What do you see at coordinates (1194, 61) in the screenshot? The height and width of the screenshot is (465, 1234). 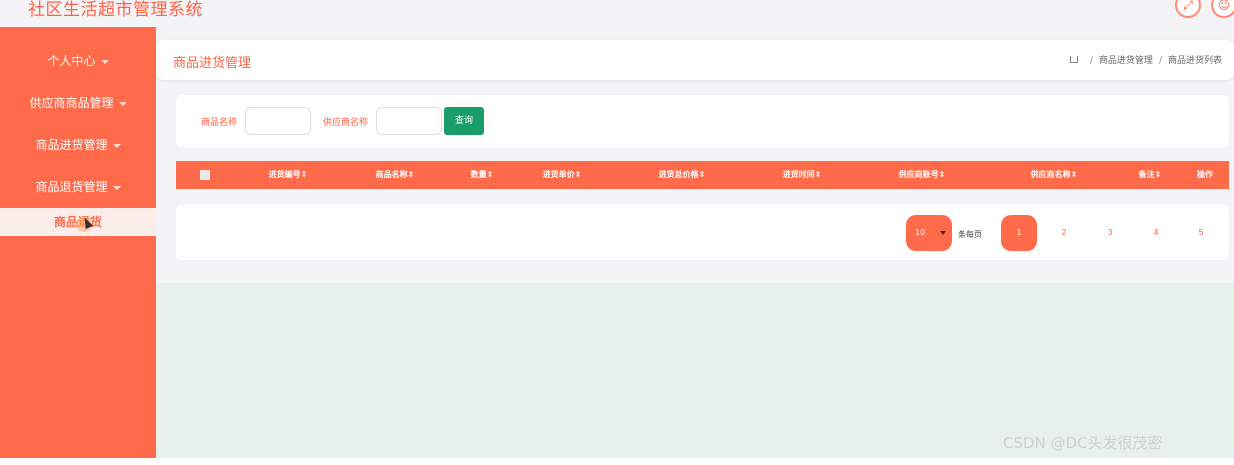 I see `breadcrumb-item: 商品进货列表` at bounding box center [1194, 61].